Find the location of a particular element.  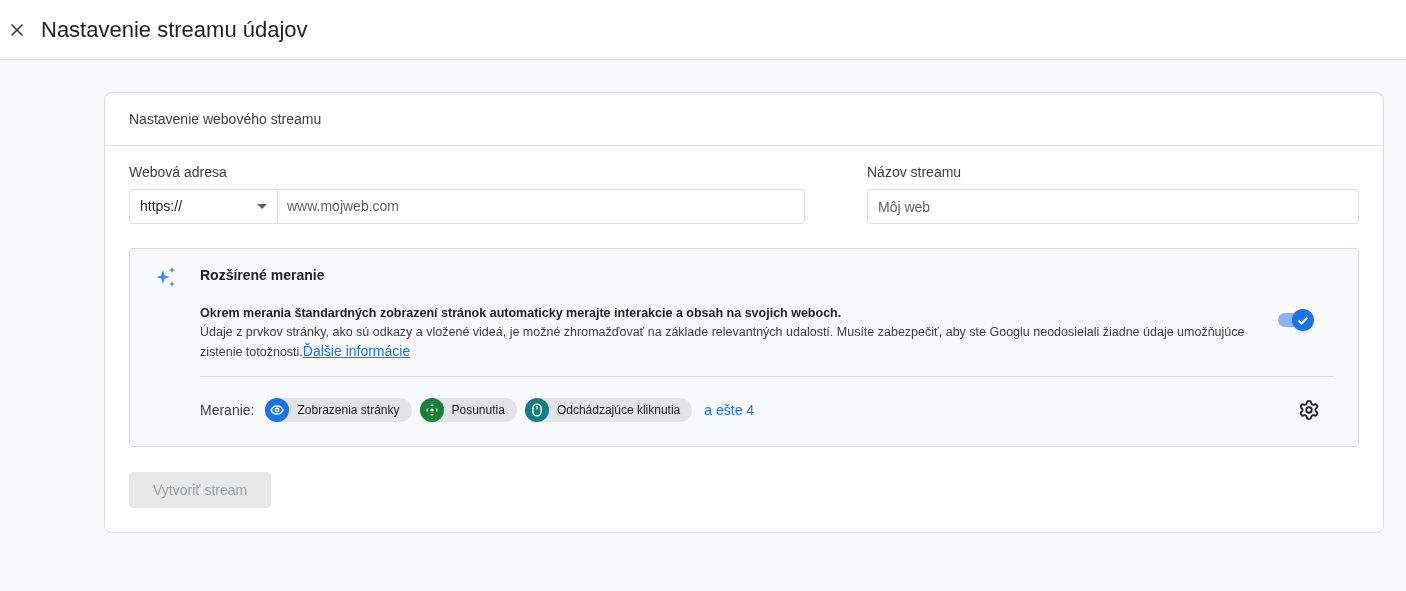

description: Údaje z prvkov stránky, ako sú odkazy a vložené videá, je možné zhromažďovať na základe relevantných udalostí. Musíte zabezpečiť, aby ste Googlu neodosielali žiadne údaje umožňujúce zistenie totožnosti.Ďalšie informácie is located at coordinates (723, 342).